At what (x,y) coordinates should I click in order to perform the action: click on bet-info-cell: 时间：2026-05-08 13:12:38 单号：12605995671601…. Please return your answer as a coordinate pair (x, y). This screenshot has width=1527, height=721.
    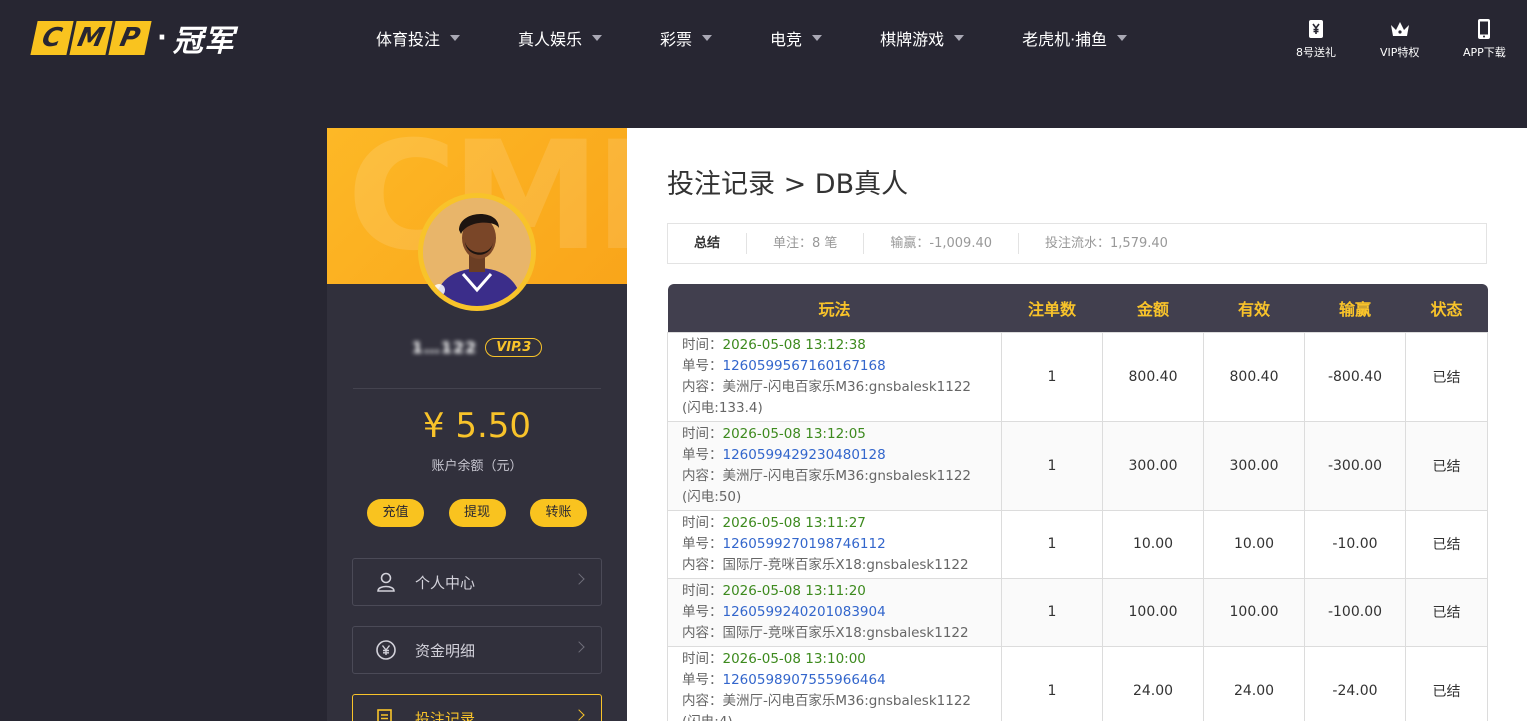
    Looking at the image, I should click on (834, 376).